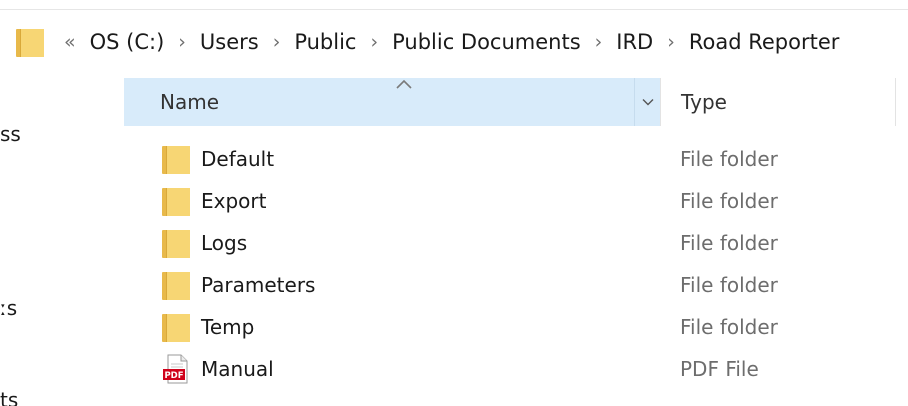 The width and height of the screenshot is (908, 406). Describe the element at coordinates (127, 42) in the screenshot. I see `breadcrumb-os-c: OS (C:)` at that location.